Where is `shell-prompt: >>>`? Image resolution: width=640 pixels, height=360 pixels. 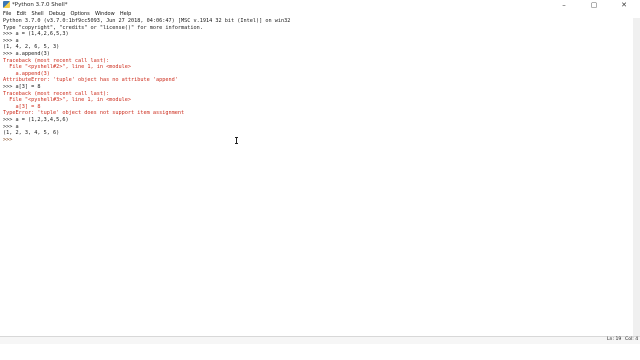 shell-prompt: >>> is located at coordinates (9, 139).